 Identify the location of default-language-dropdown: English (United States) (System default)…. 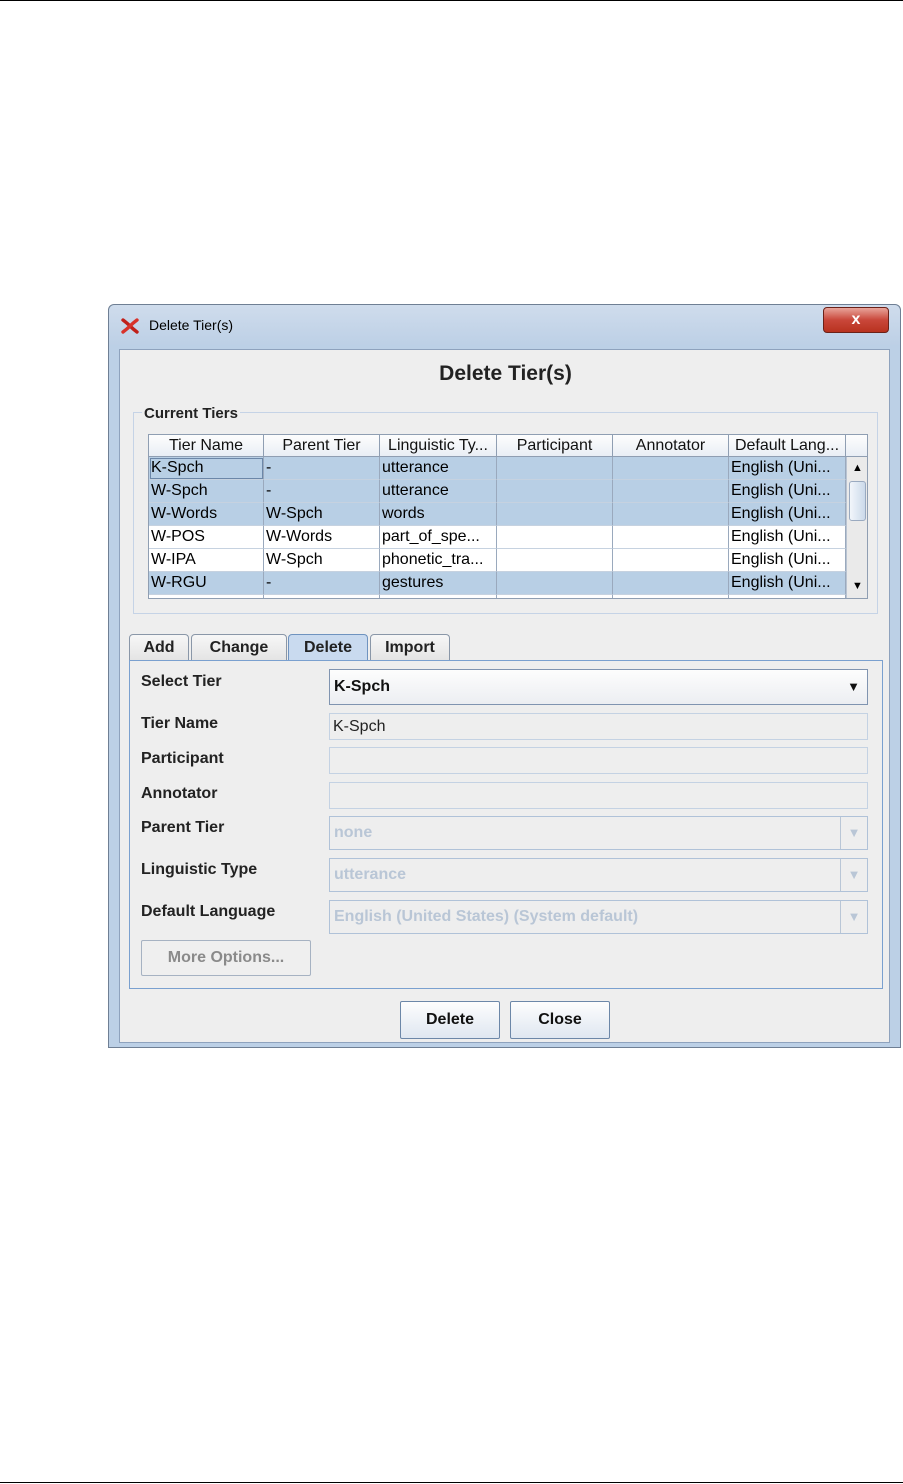
(598, 917).